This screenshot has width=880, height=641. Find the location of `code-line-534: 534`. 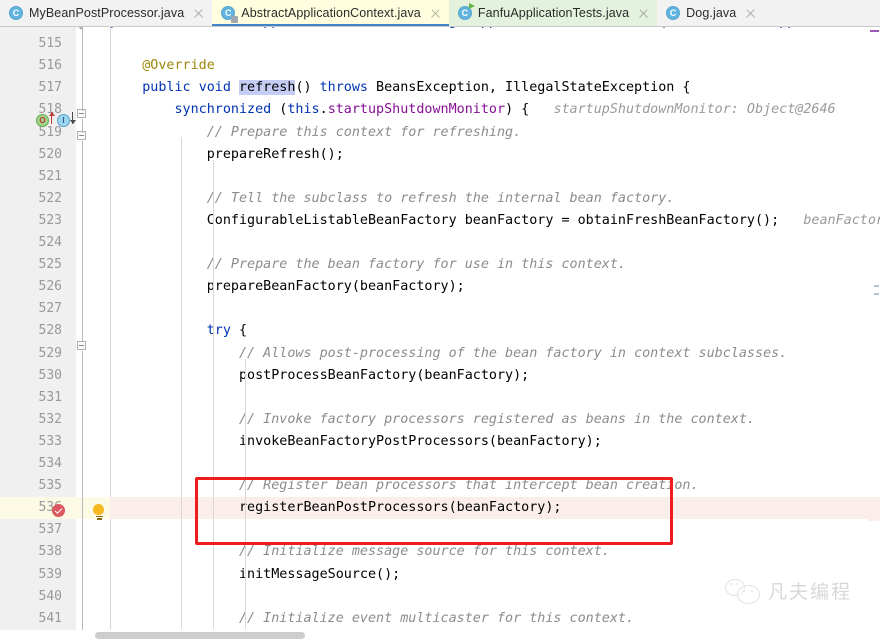

code-line-534: 534 is located at coordinates (440, 464).